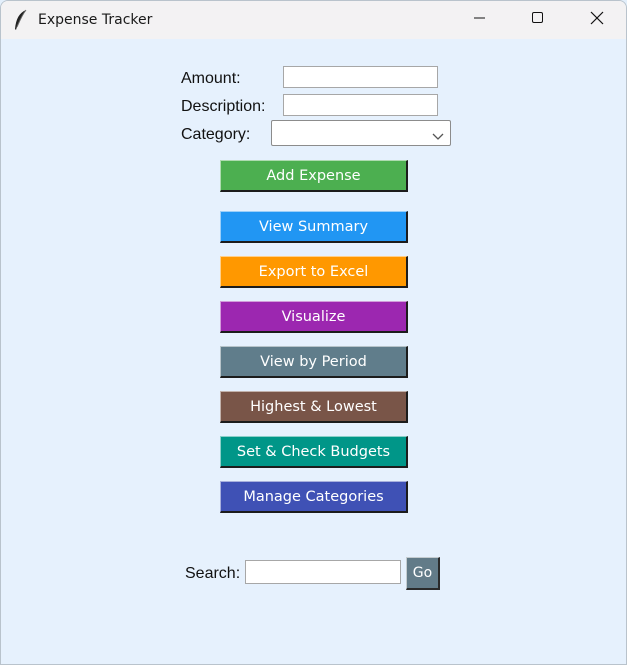  I want to click on amount-field, so click(360, 77).